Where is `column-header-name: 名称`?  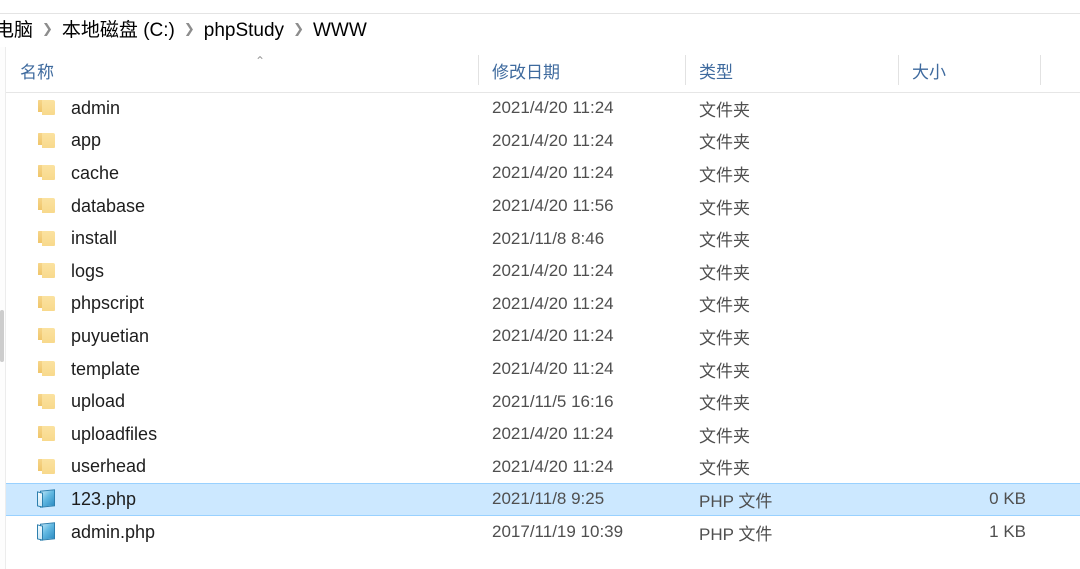 column-header-name: 名称 is located at coordinates (242, 70).